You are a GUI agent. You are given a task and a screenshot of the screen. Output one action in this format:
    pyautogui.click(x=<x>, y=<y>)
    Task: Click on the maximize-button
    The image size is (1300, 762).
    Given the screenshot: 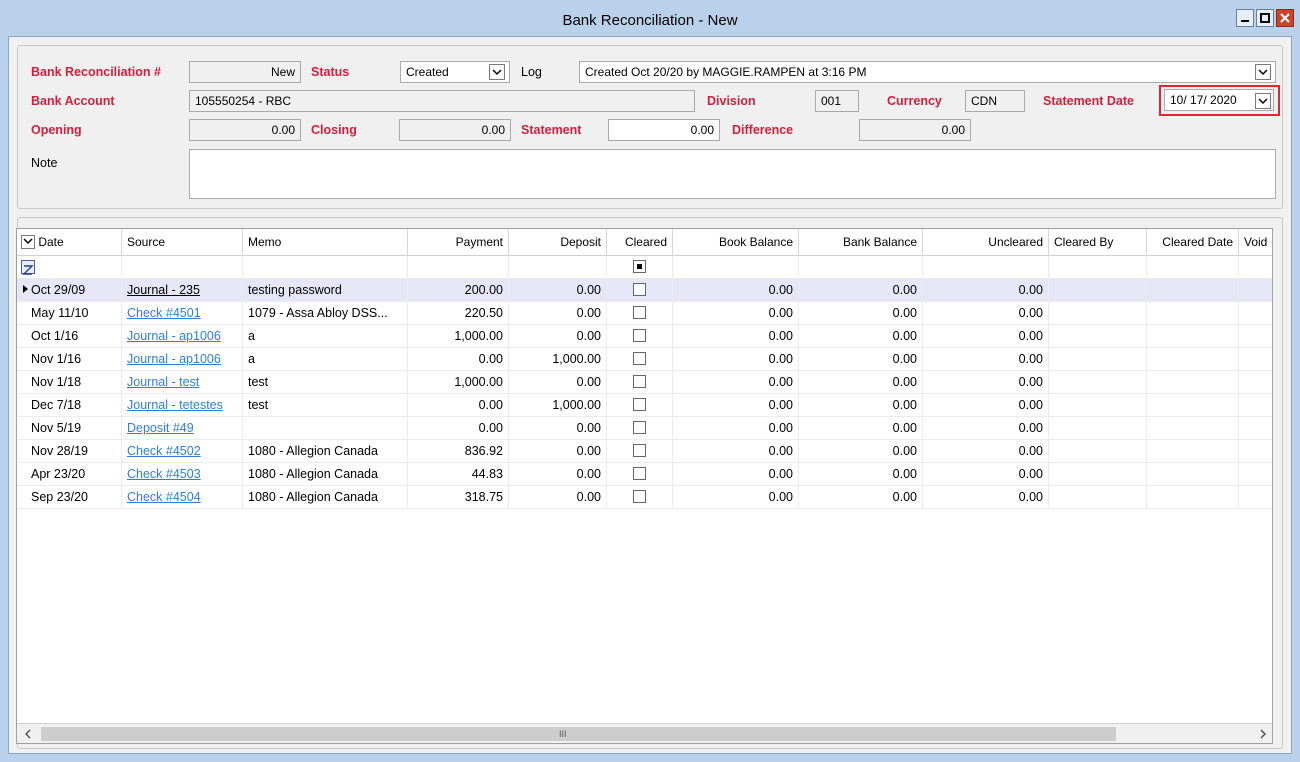 What is the action you would take?
    pyautogui.click(x=1265, y=18)
    